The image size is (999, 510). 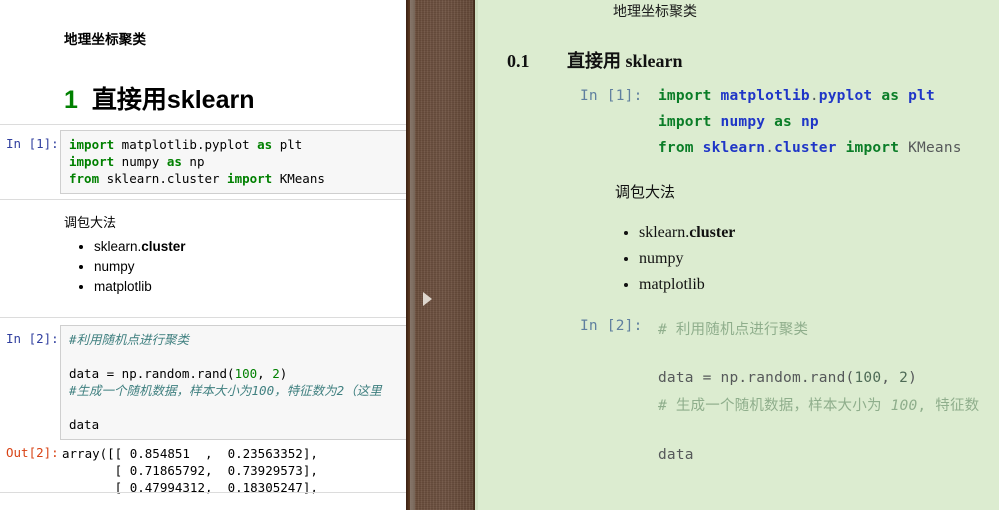 What do you see at coordinates (186, 144) in the screenshot?
I see `code-line: import matplotlib.pyplot as plt` at bounding box center [186, 144].